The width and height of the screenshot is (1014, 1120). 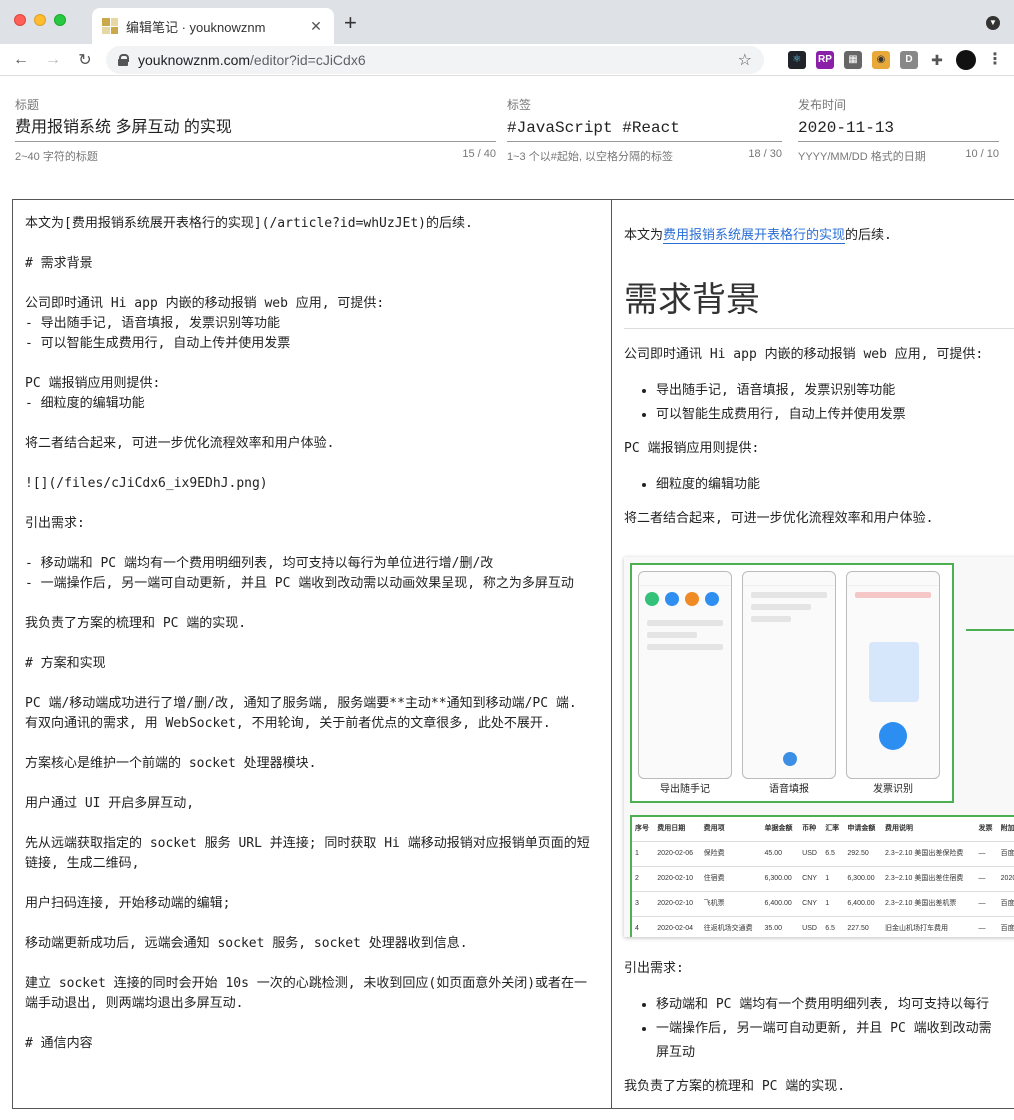 What do you see at coordinates (797, 59) in the screenshot?
I see `react-devtools-extension-icon: ⚛` at bounding box center [797, 59].